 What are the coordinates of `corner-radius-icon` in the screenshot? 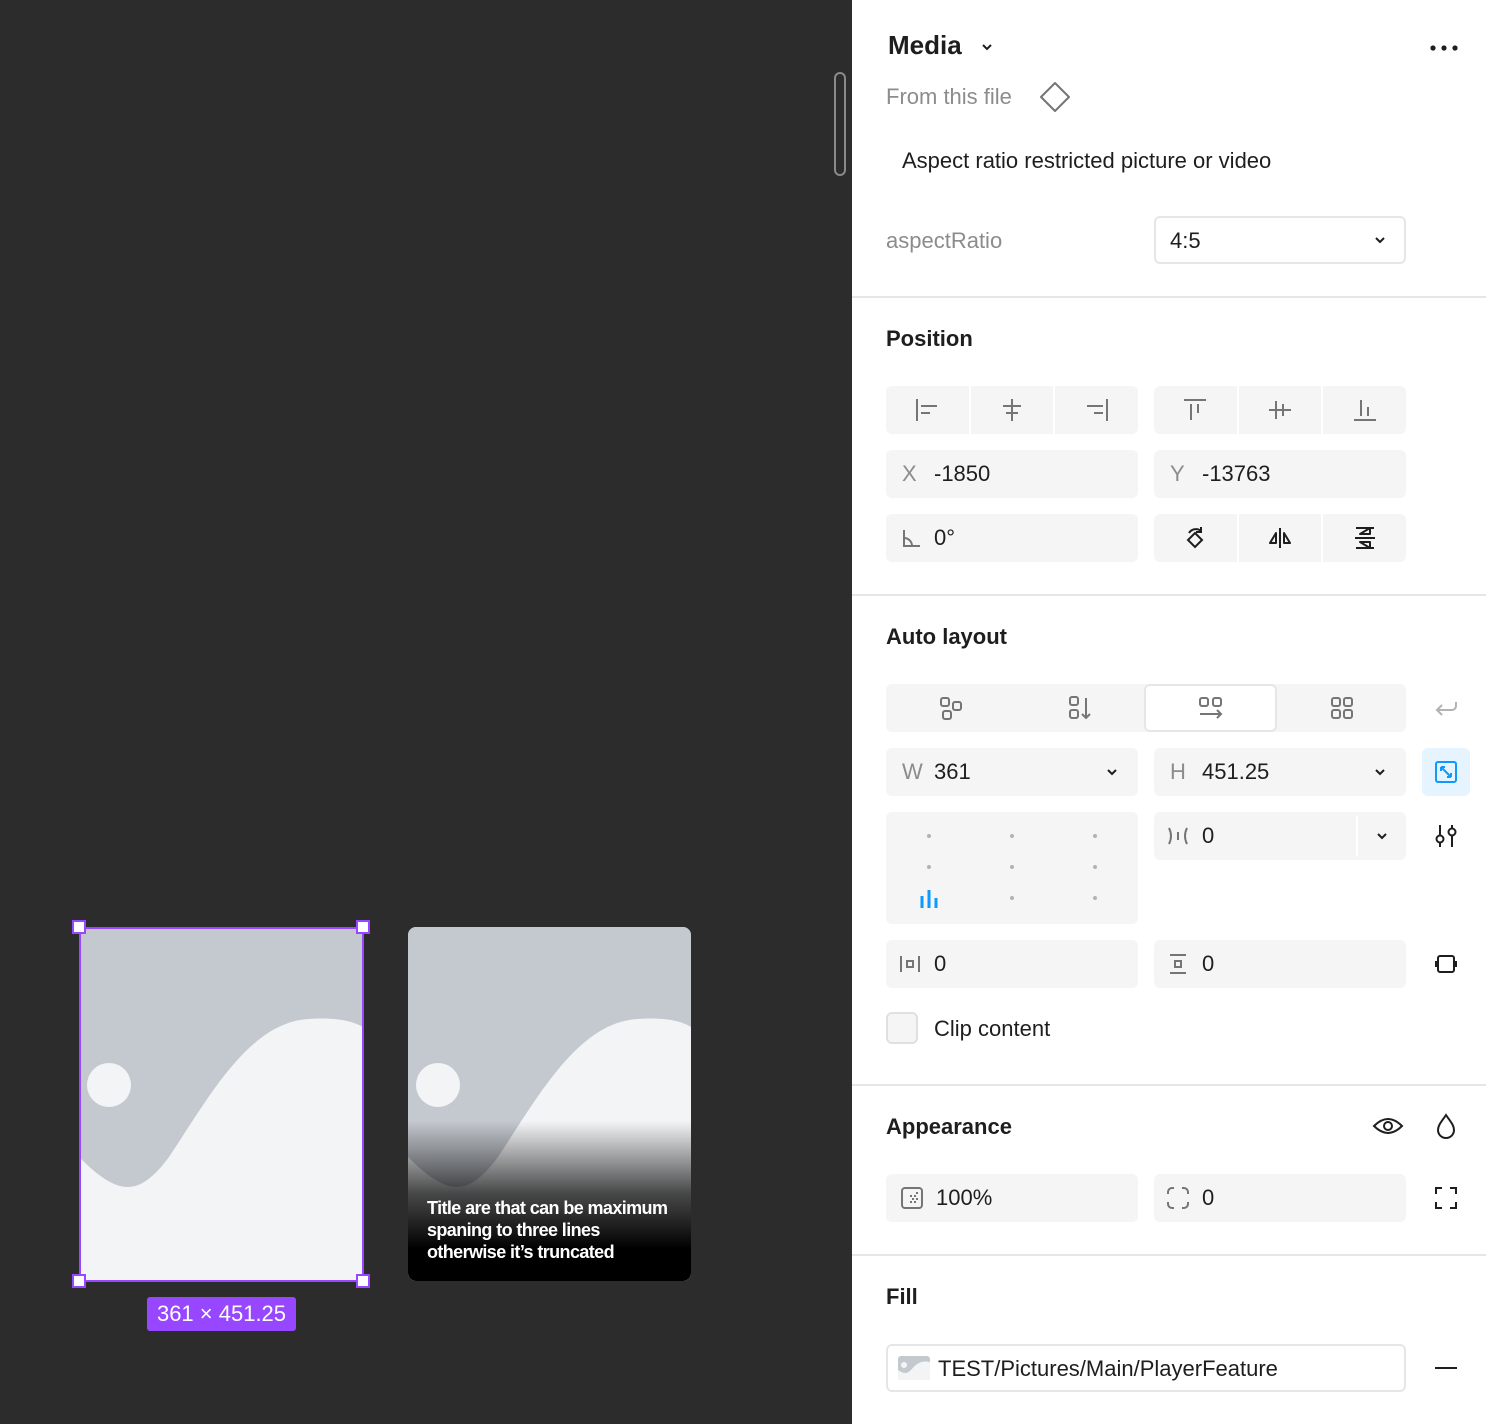 It's located at (1178, 1198).